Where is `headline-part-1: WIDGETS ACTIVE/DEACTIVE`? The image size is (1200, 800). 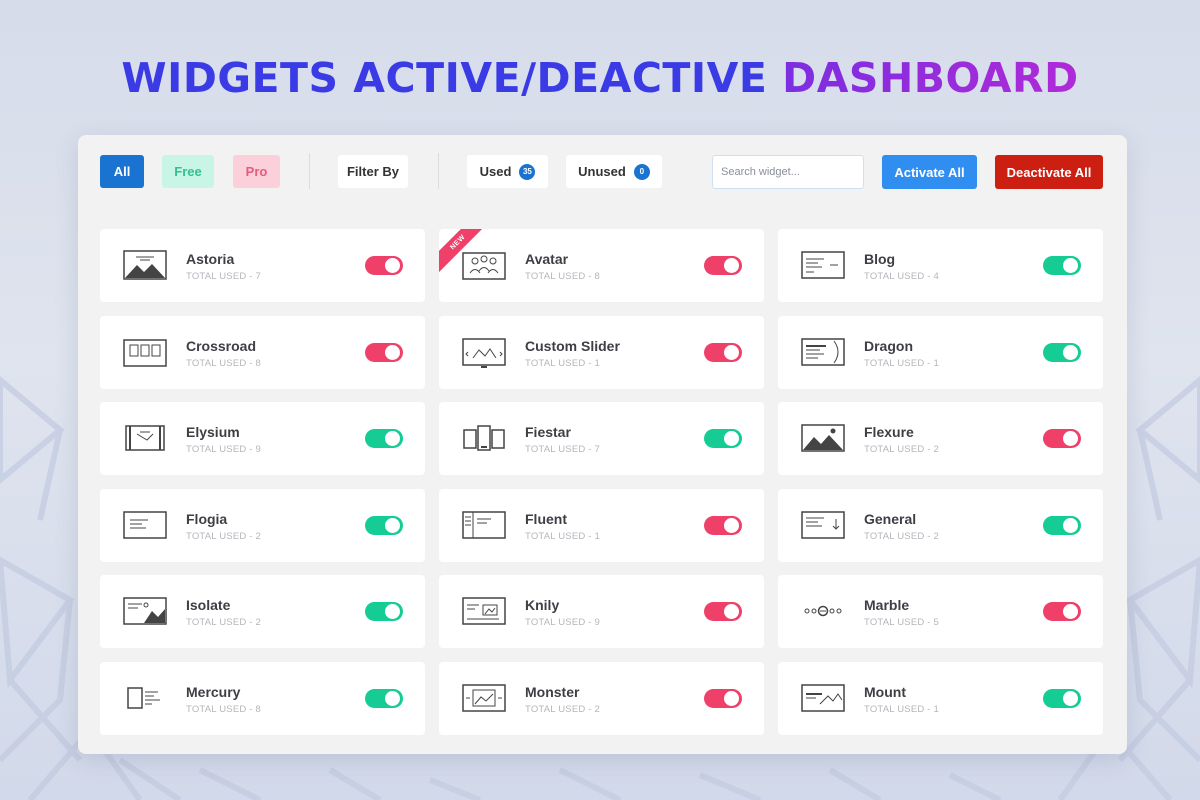 headline-part-1: WIDGETS ACTIVE/DEACTIVE is located at coordinates (444, 78).